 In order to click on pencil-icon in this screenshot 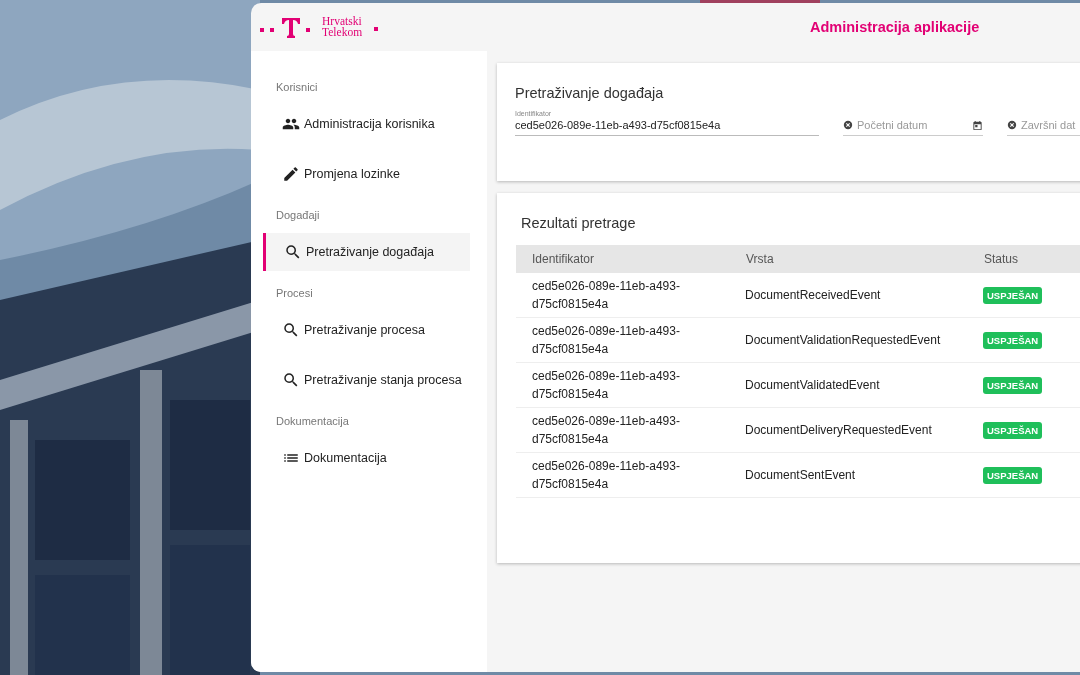, I will do `click(291, 174)`.